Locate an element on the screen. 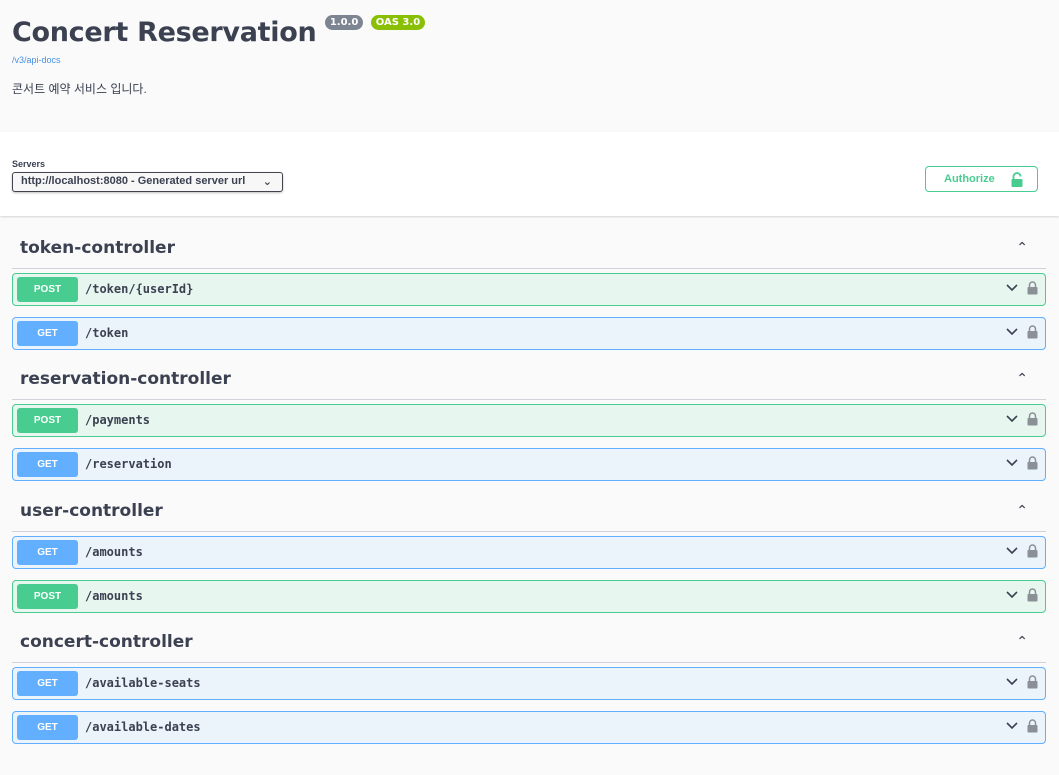 The image size is (1059, 775). chevron-down-icon: ⌄ is located at coordinates (267, 182).